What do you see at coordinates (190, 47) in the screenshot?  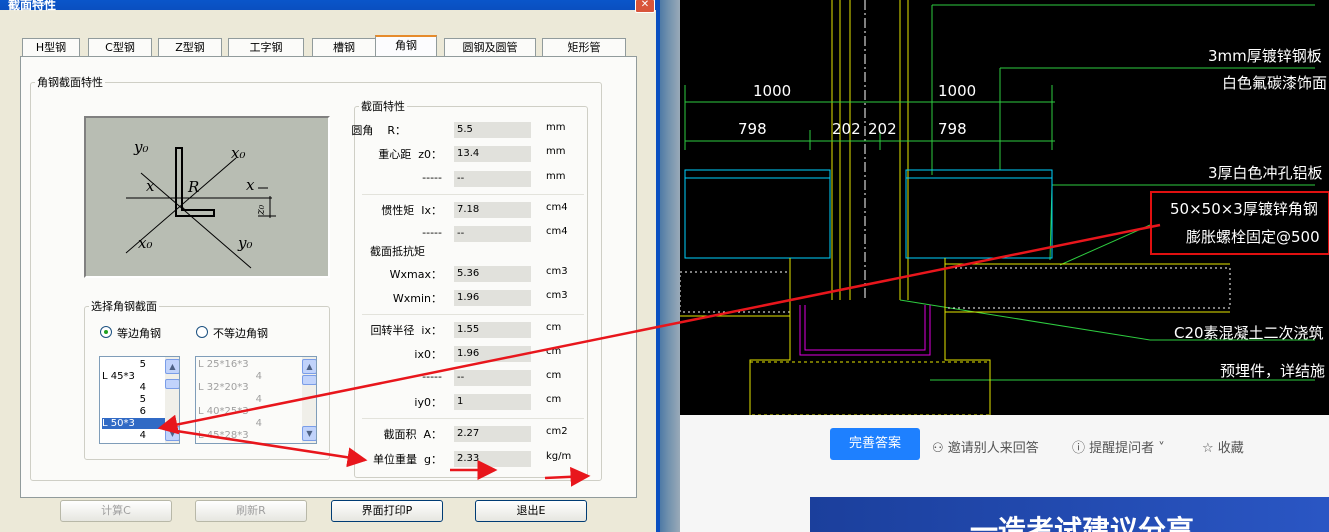 I see `tab-z-steel: Z型钢` at bounding box center [190, 47].